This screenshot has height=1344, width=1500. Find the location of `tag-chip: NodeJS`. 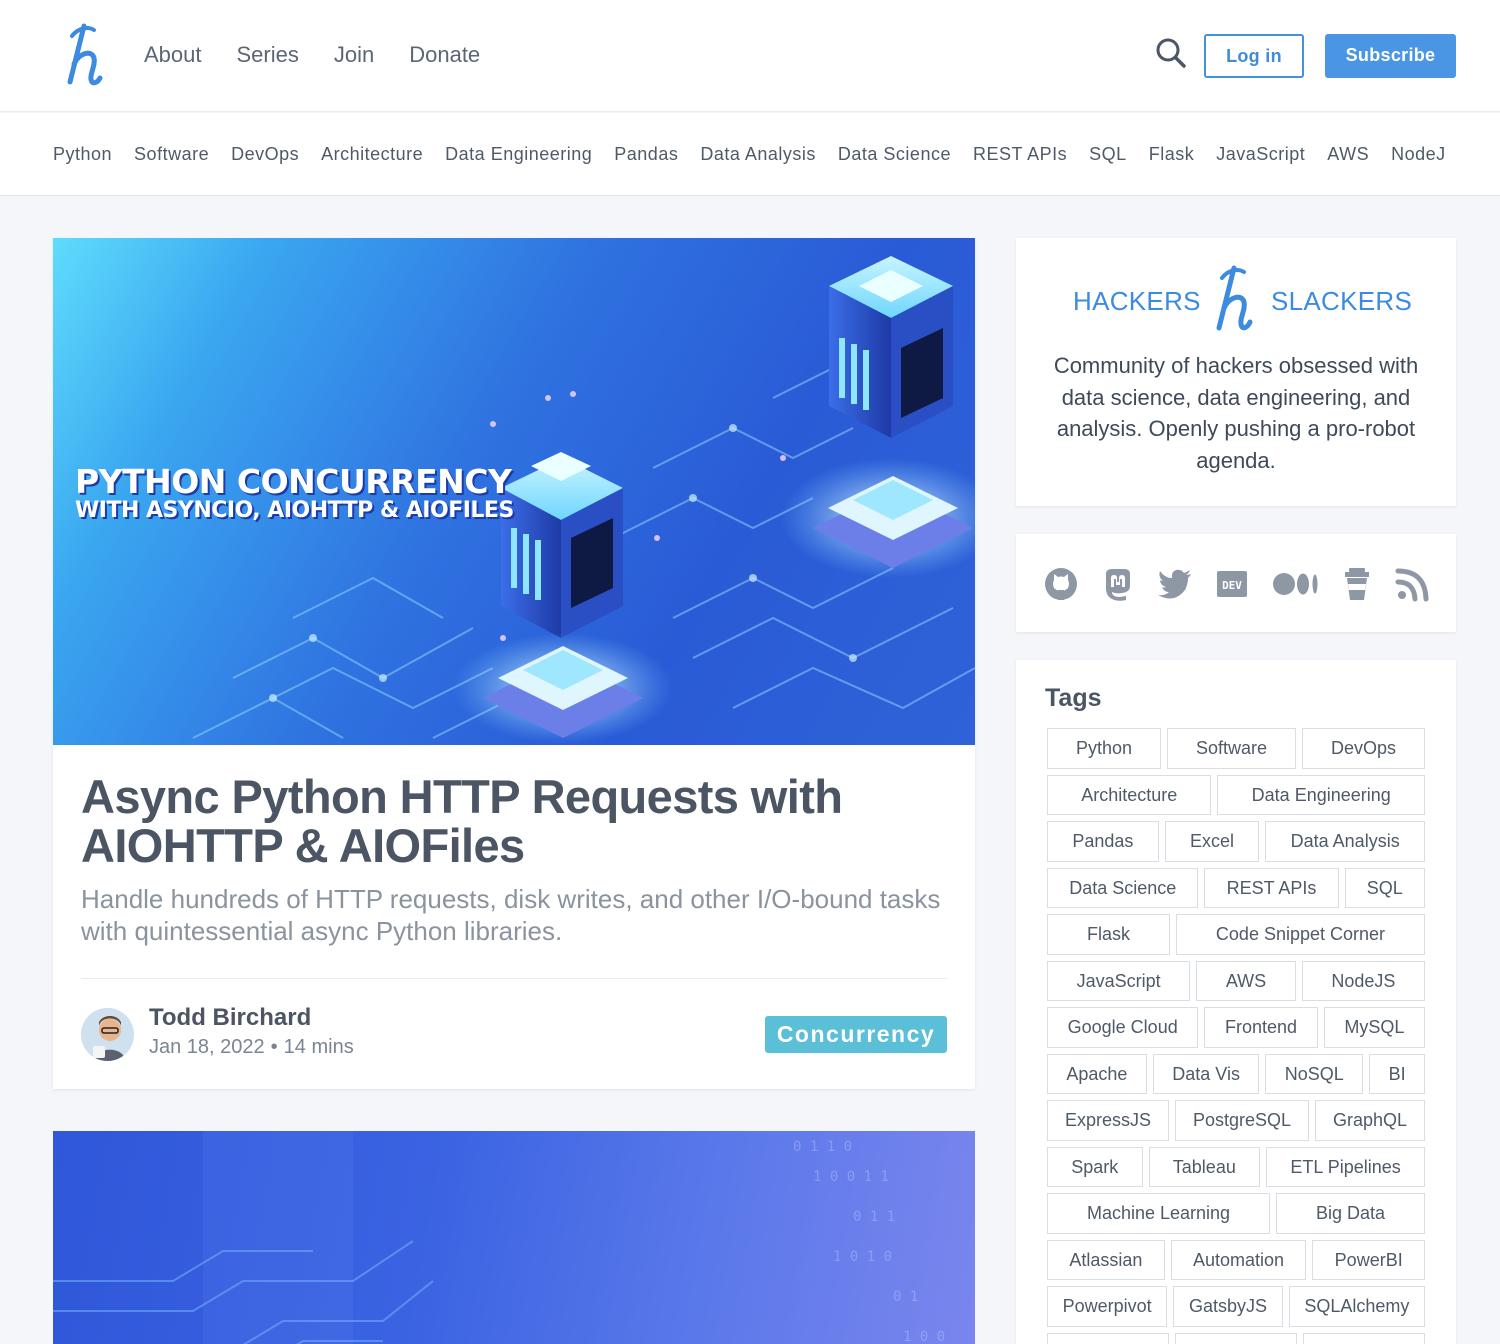

tag-chip: NodeJS is located at coordinates (1363, 980).